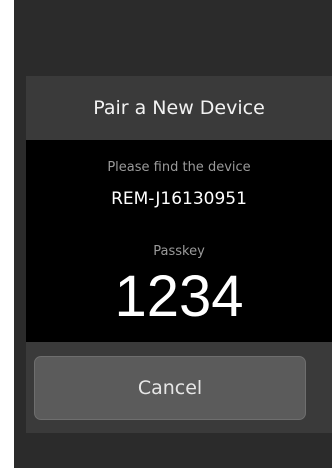 The height and width of the screenshot is (468, 332). What do you see at coordinates (179, 167) in the screenshot?
I see `instruction-text: Please find the device` at bounding box center [179, 167].